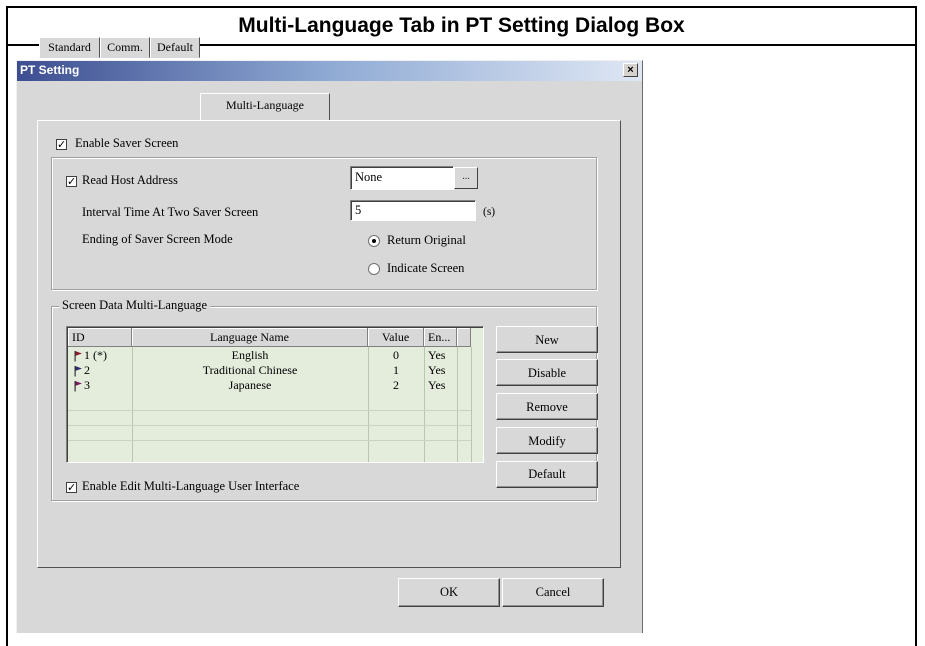 Image resolution: width=925 pixels, height=646 pixels. What do you see at coordinates (87, 385) in the screenshot?
I see `cell-id: 3` at bounding box center [87, 385].